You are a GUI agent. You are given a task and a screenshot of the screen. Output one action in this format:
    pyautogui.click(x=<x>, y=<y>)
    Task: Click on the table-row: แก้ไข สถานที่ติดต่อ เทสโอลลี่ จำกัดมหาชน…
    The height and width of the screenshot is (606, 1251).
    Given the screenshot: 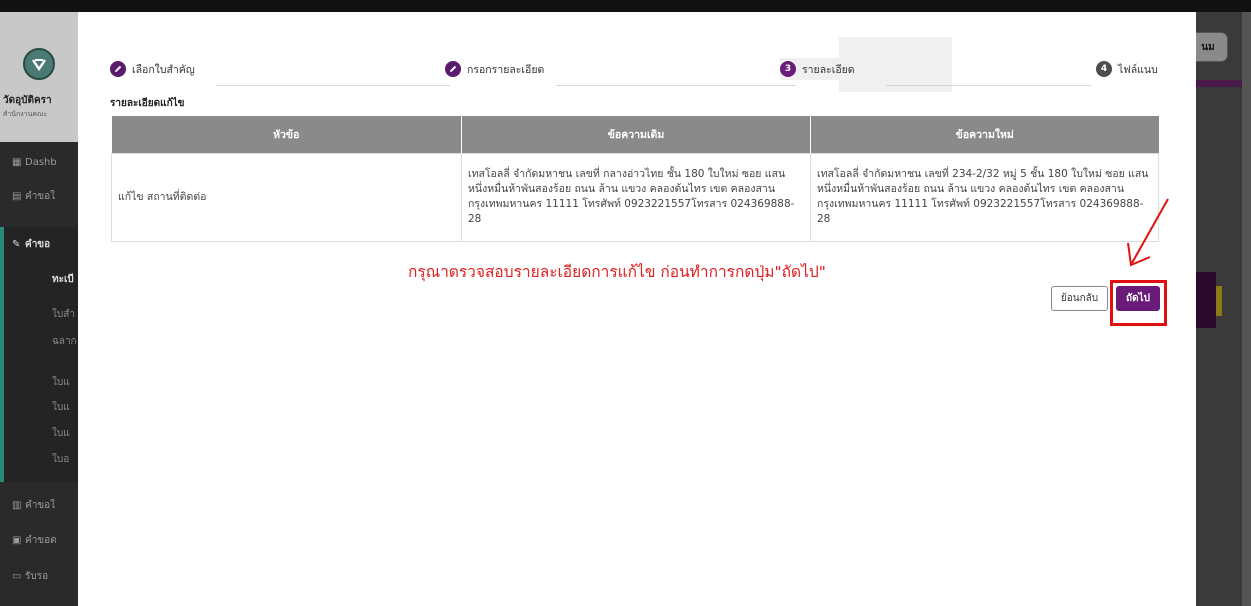 What is the action you would take?
    pyautogui.click(x=635, y=197)
    